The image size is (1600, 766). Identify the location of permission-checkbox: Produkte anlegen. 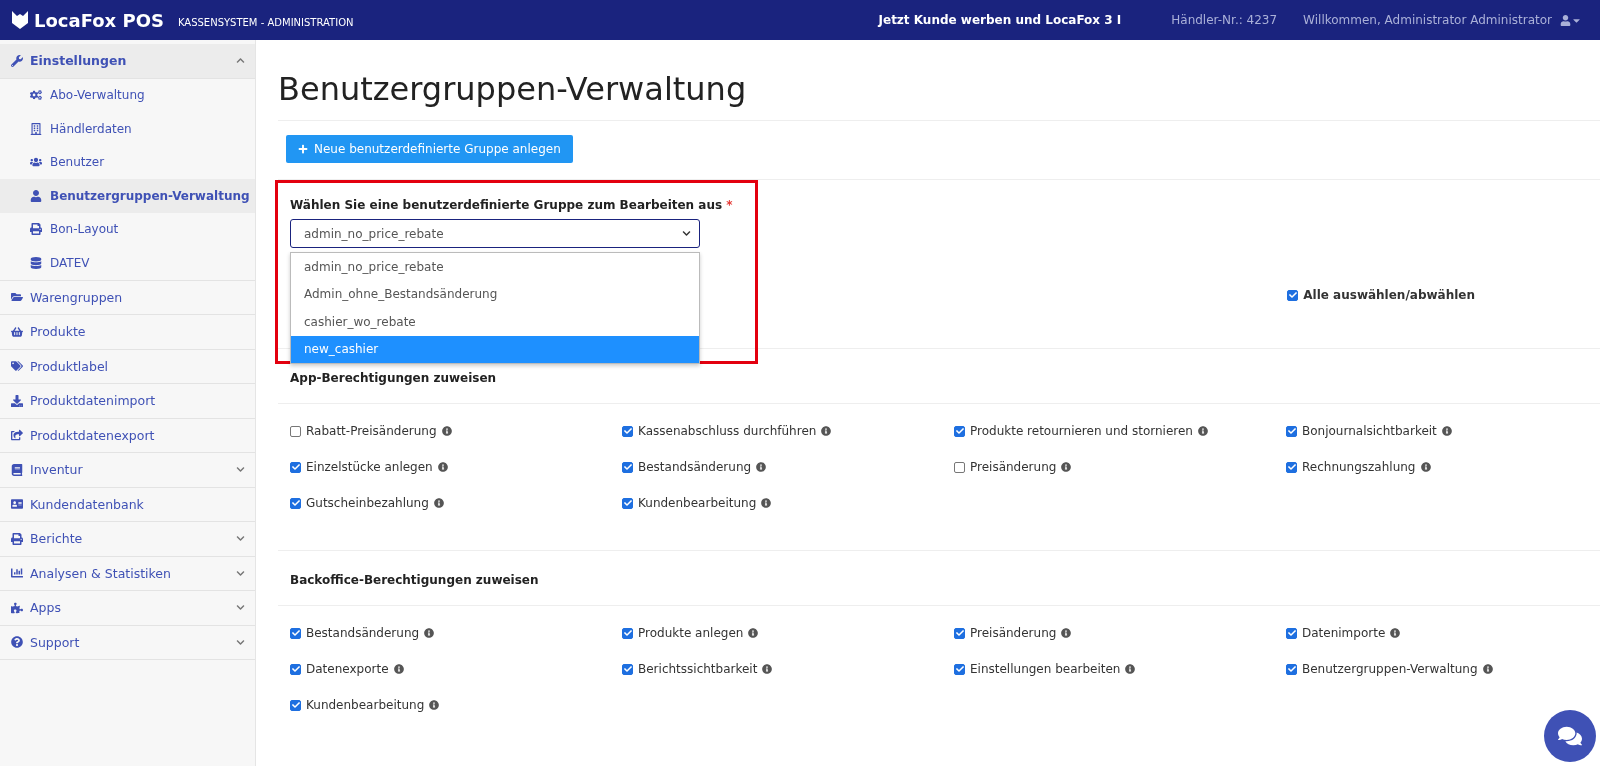
(683, 633).